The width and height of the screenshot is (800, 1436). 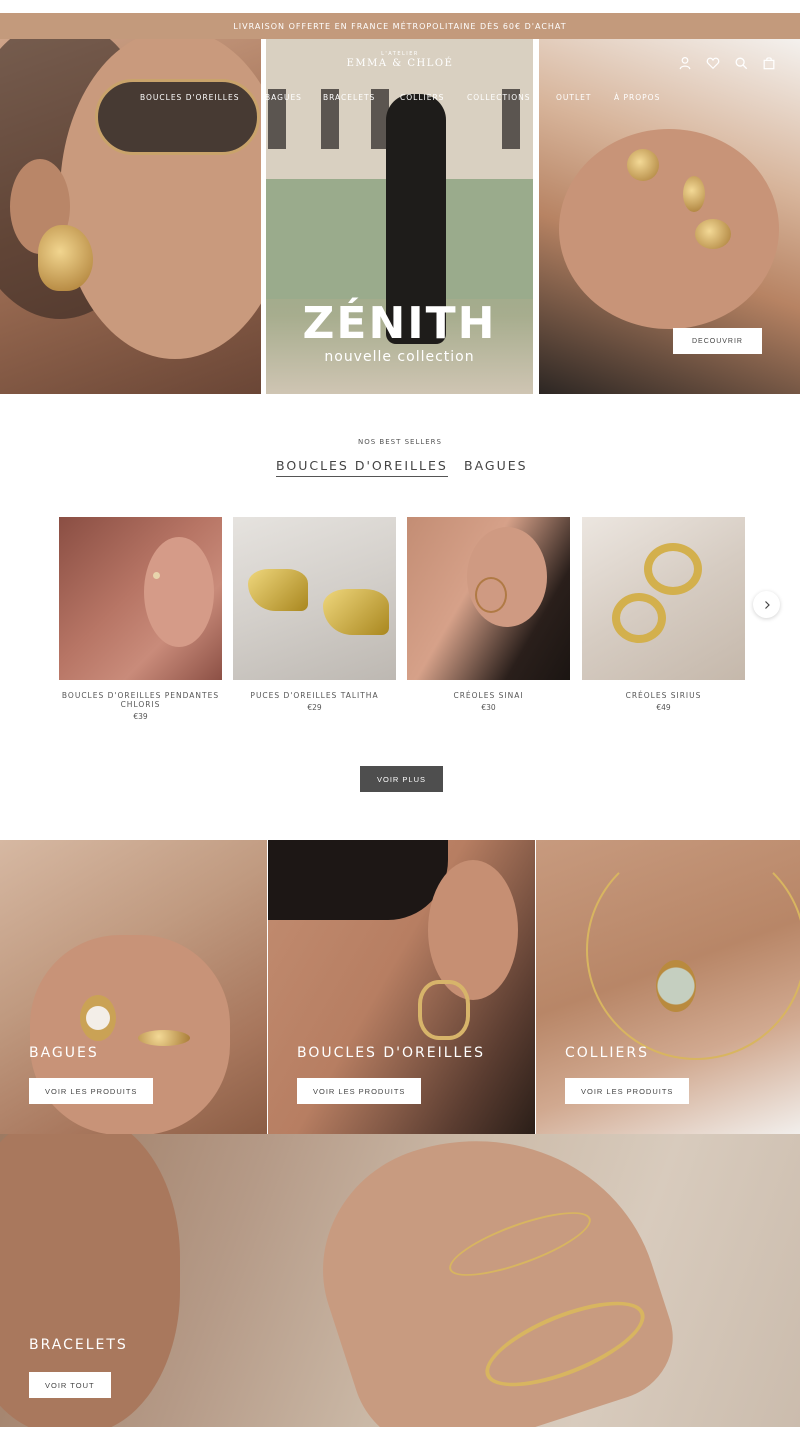 I want to click on header-icons, so click(x=727, y=63).